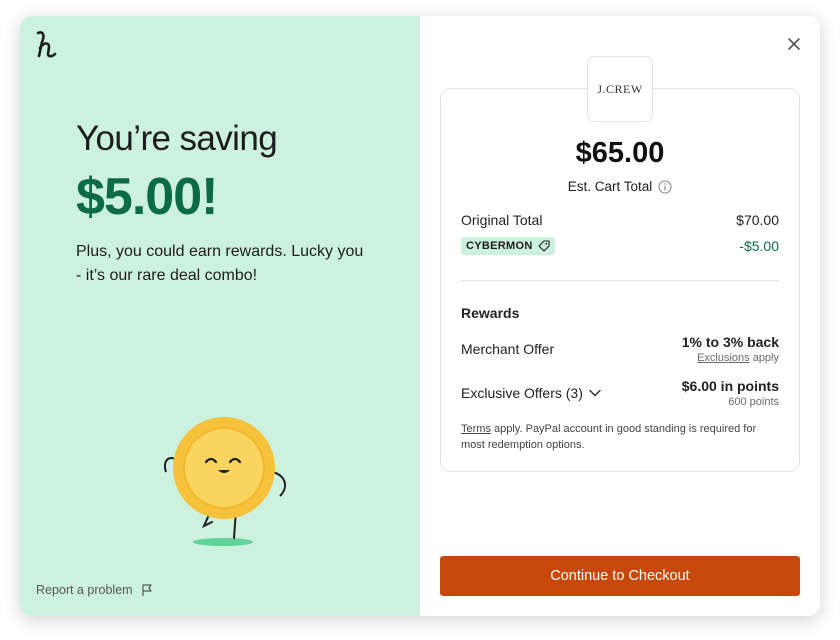  Describe the element at coordinates (620, 576) in the screenshot. I see `continue-to-checkout-button: Continue to Checkout` at that location.